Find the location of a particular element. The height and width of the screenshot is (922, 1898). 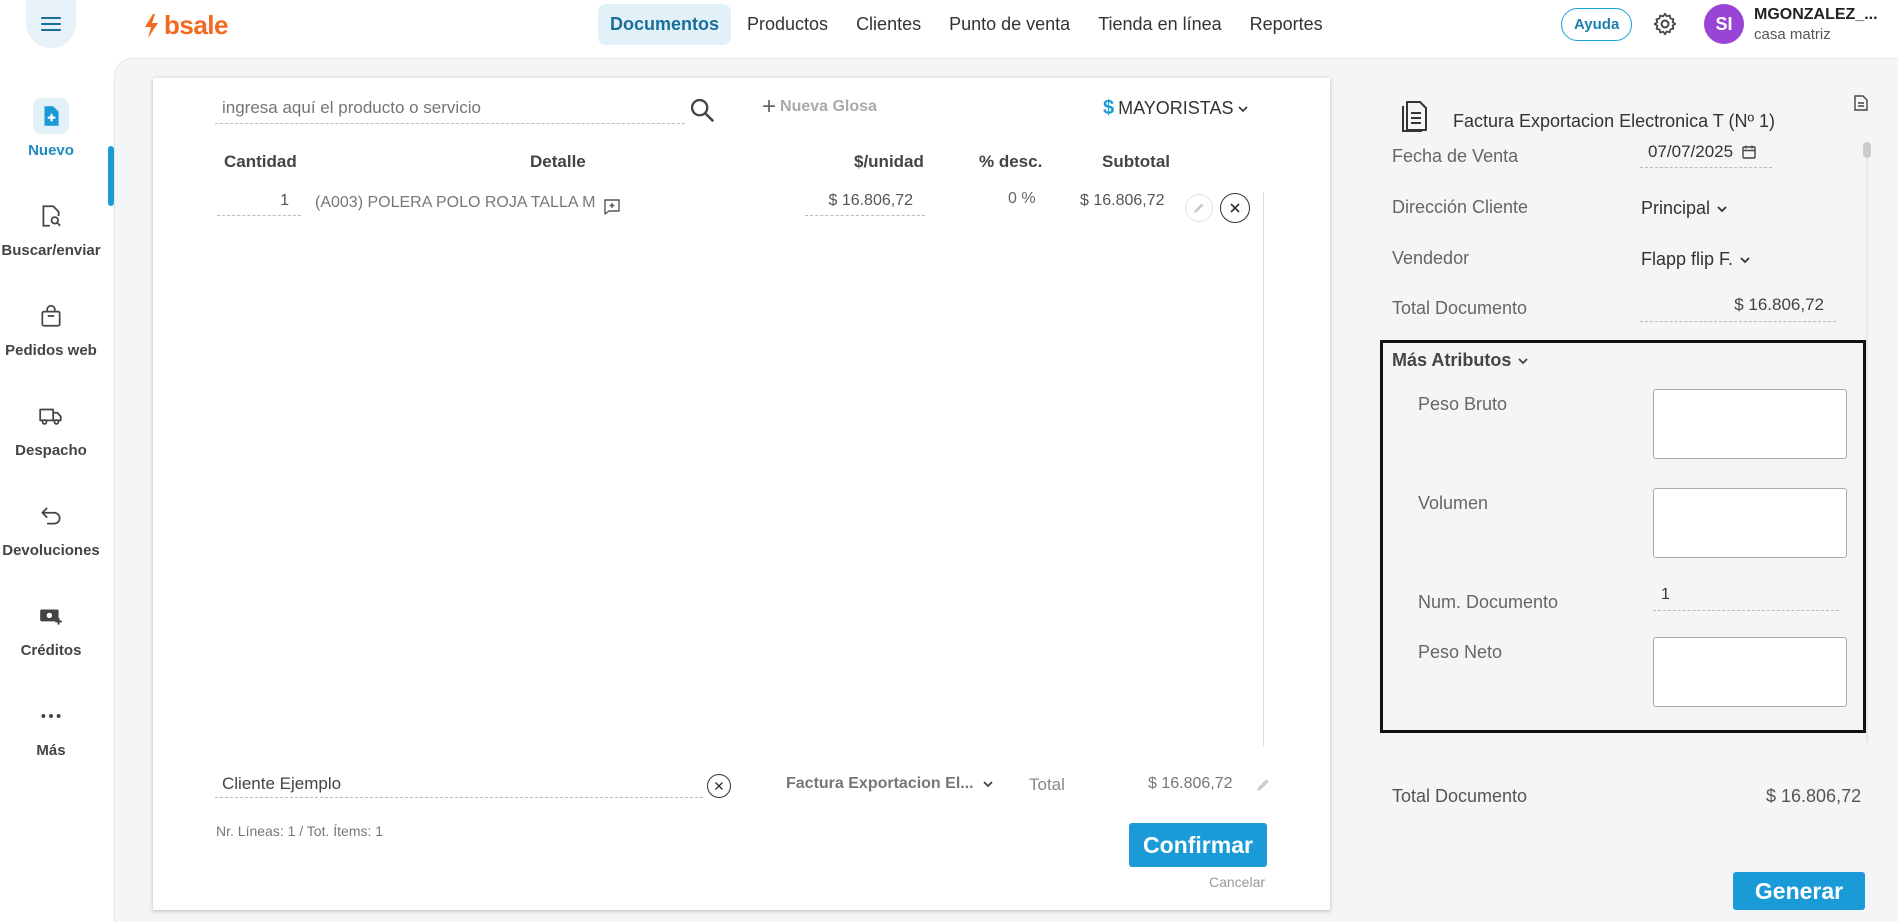

sidebar-item-label: Créditos is located at coordinates (51, 650).